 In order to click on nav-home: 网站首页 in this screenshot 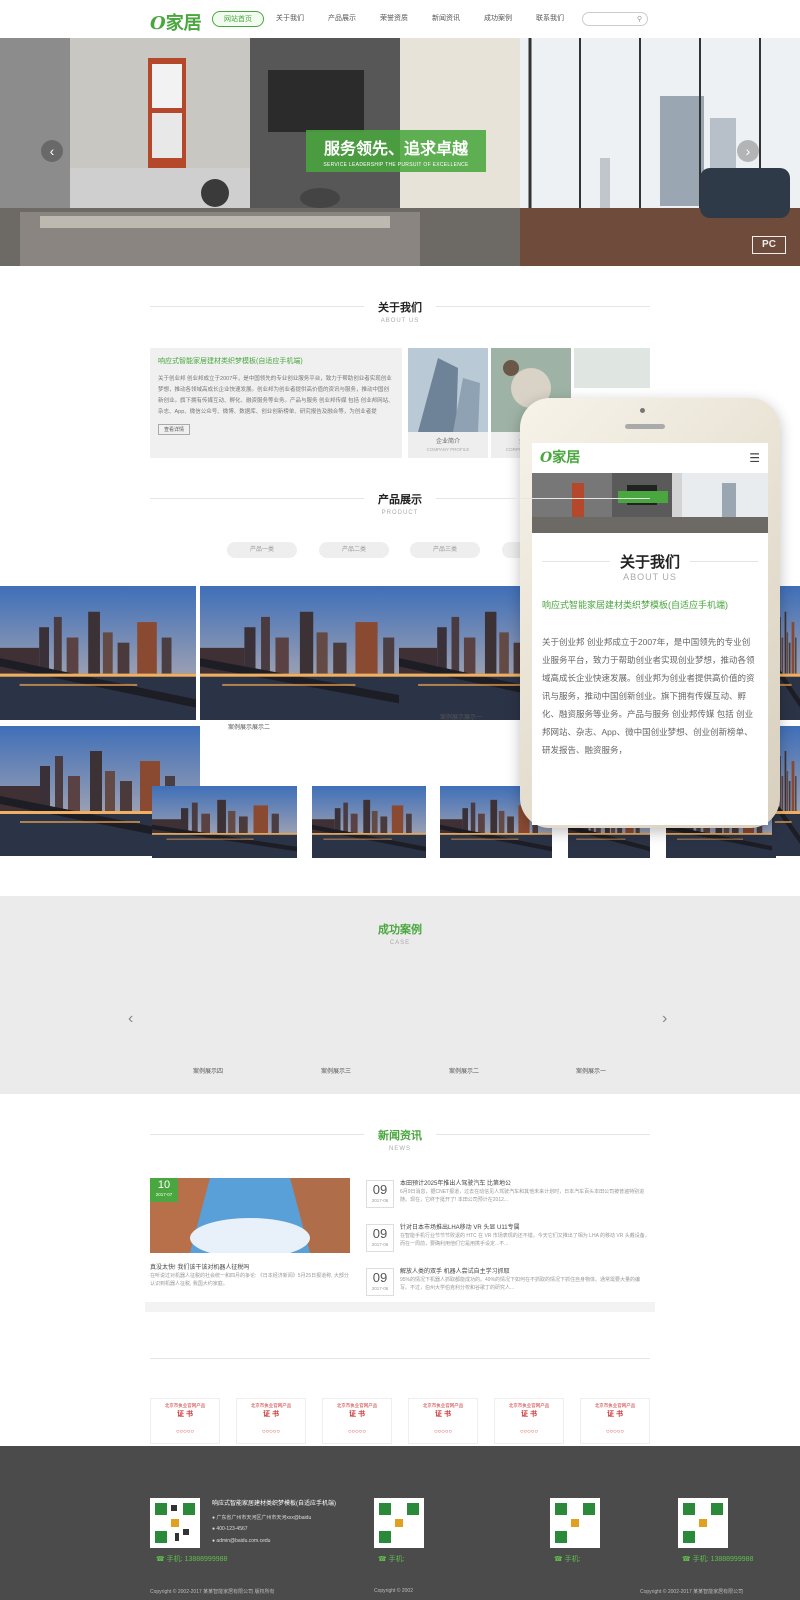, I will do `click(238, 19)`.